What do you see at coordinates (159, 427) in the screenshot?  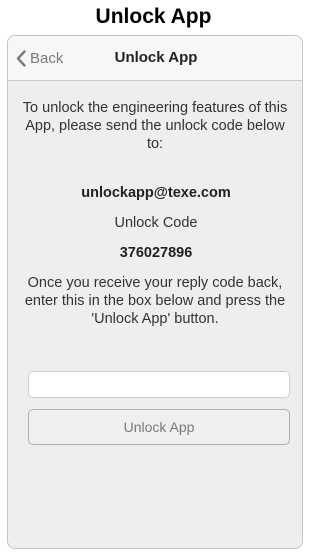 I see `unlock-app-button: Unlock App` at bounding box center [159, 427].